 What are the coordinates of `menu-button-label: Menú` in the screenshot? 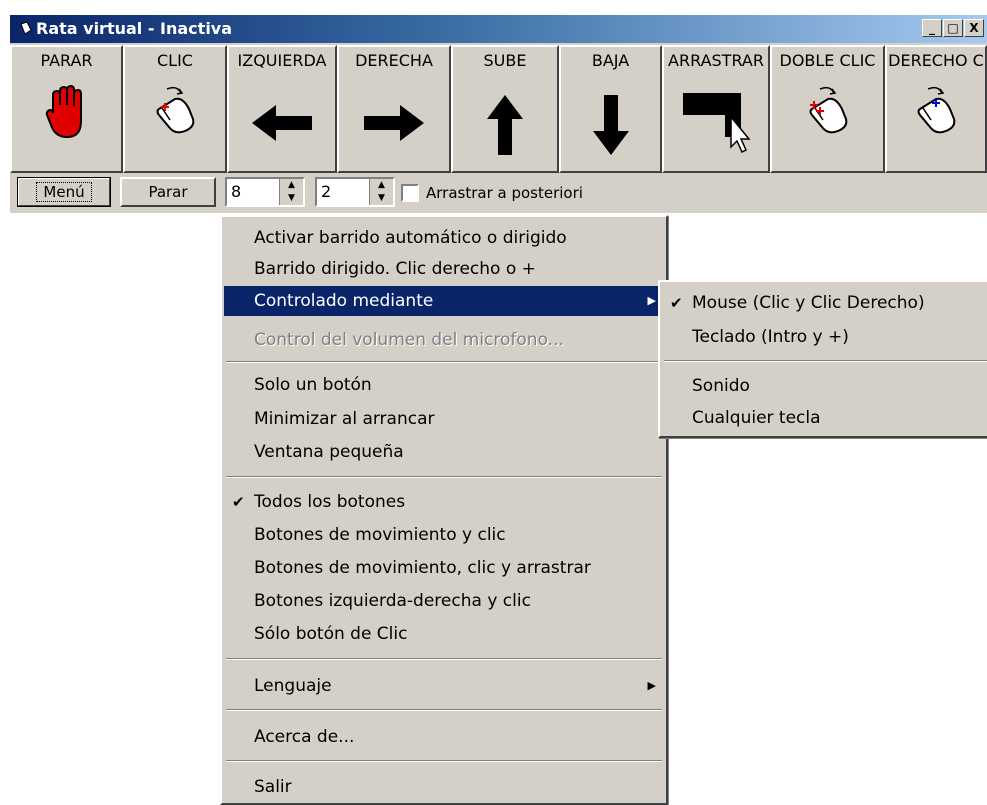 It's located at (64, 192).